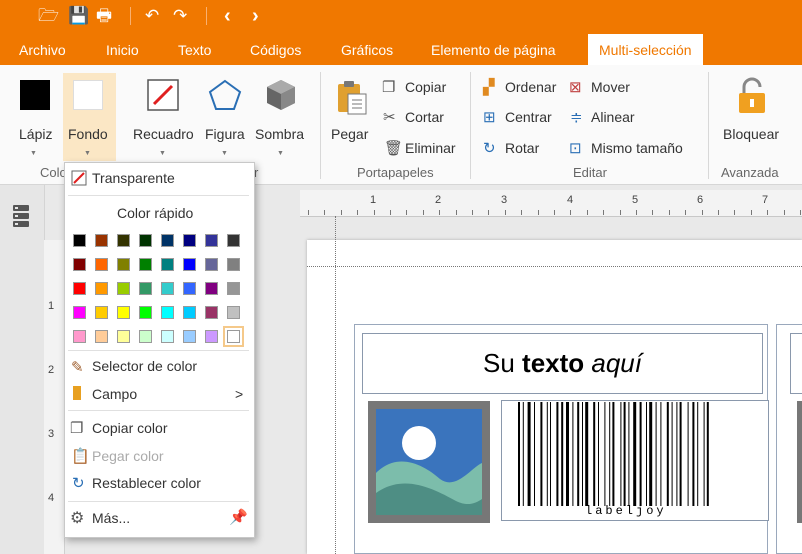  I want to click on folder-open-icon: 🗁, so click(48, 16).